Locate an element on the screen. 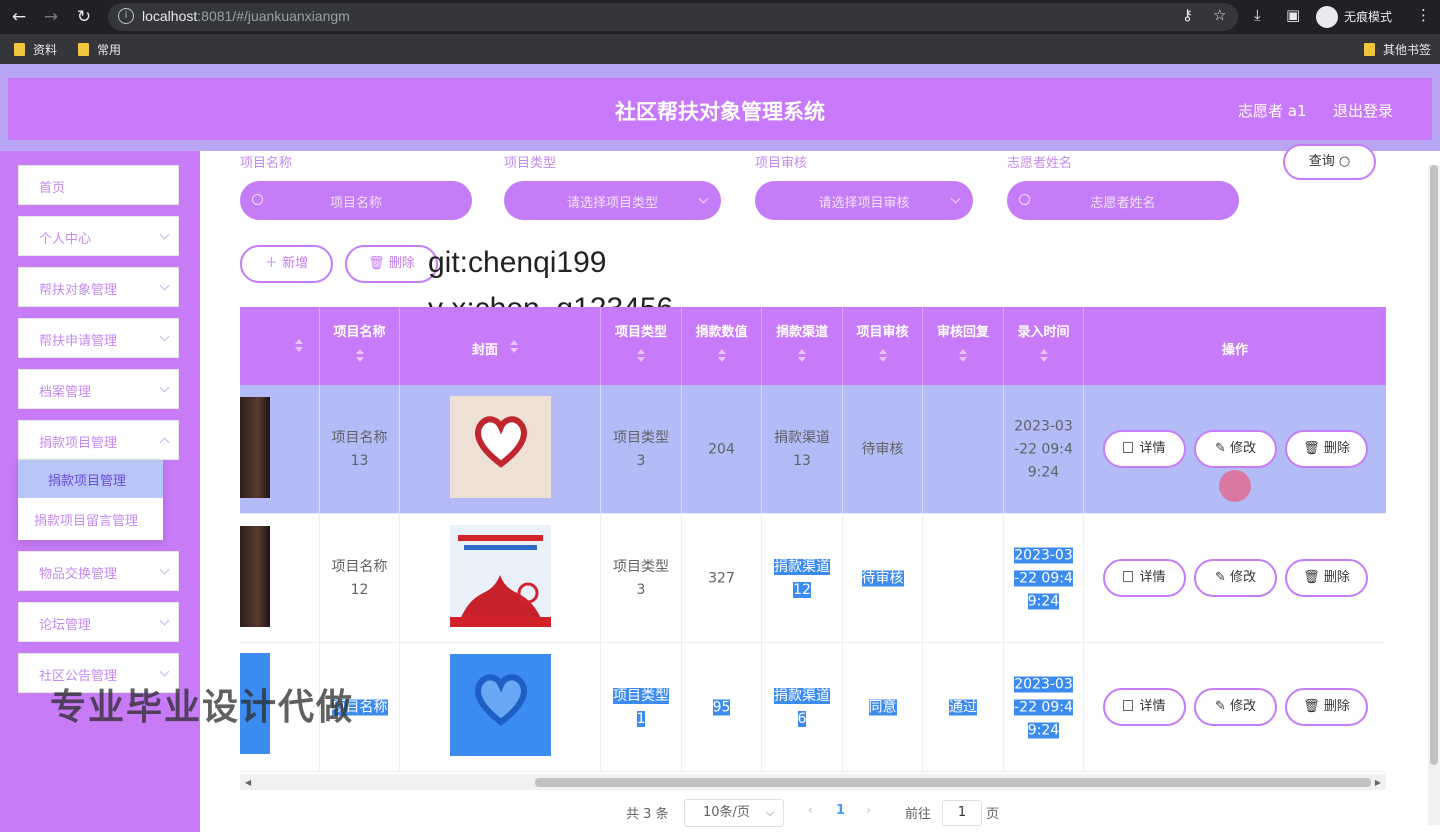 This screenshot has width=1440, height=832. menu-kebab-icon: ⋮ is located at coordinates (1423, 15).